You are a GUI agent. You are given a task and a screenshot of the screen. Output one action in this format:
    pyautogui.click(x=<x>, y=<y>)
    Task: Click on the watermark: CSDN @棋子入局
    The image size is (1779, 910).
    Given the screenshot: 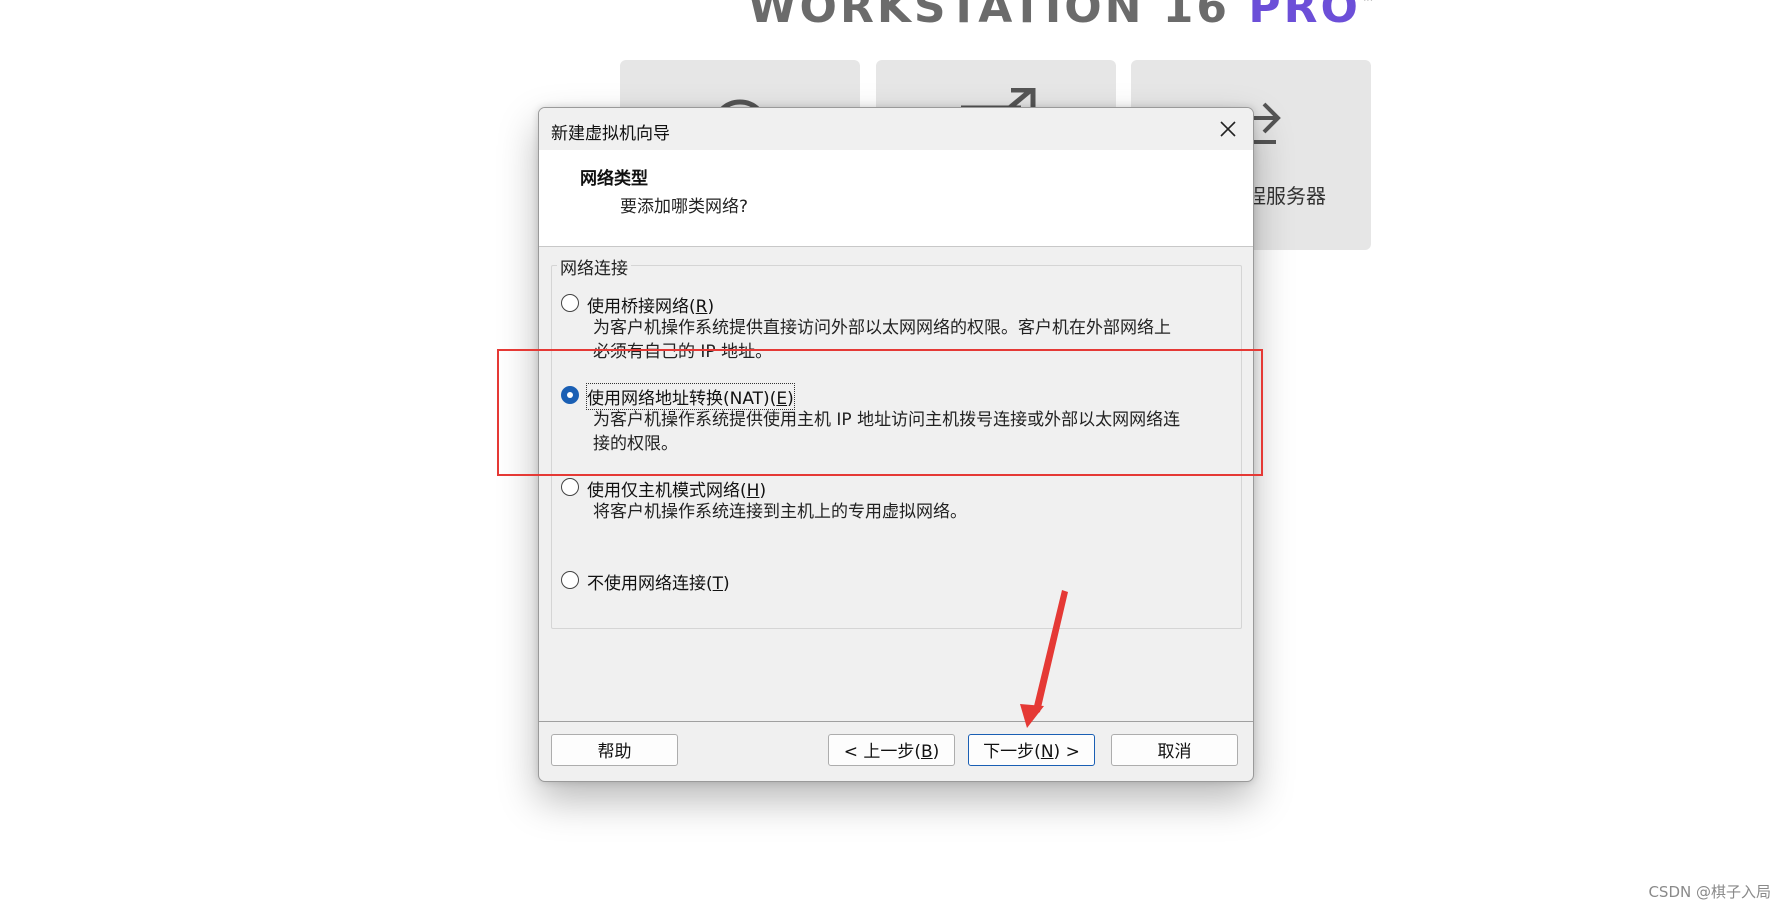 What is the action you would take?
    pyautogui.click(x=1709, y=892)
    